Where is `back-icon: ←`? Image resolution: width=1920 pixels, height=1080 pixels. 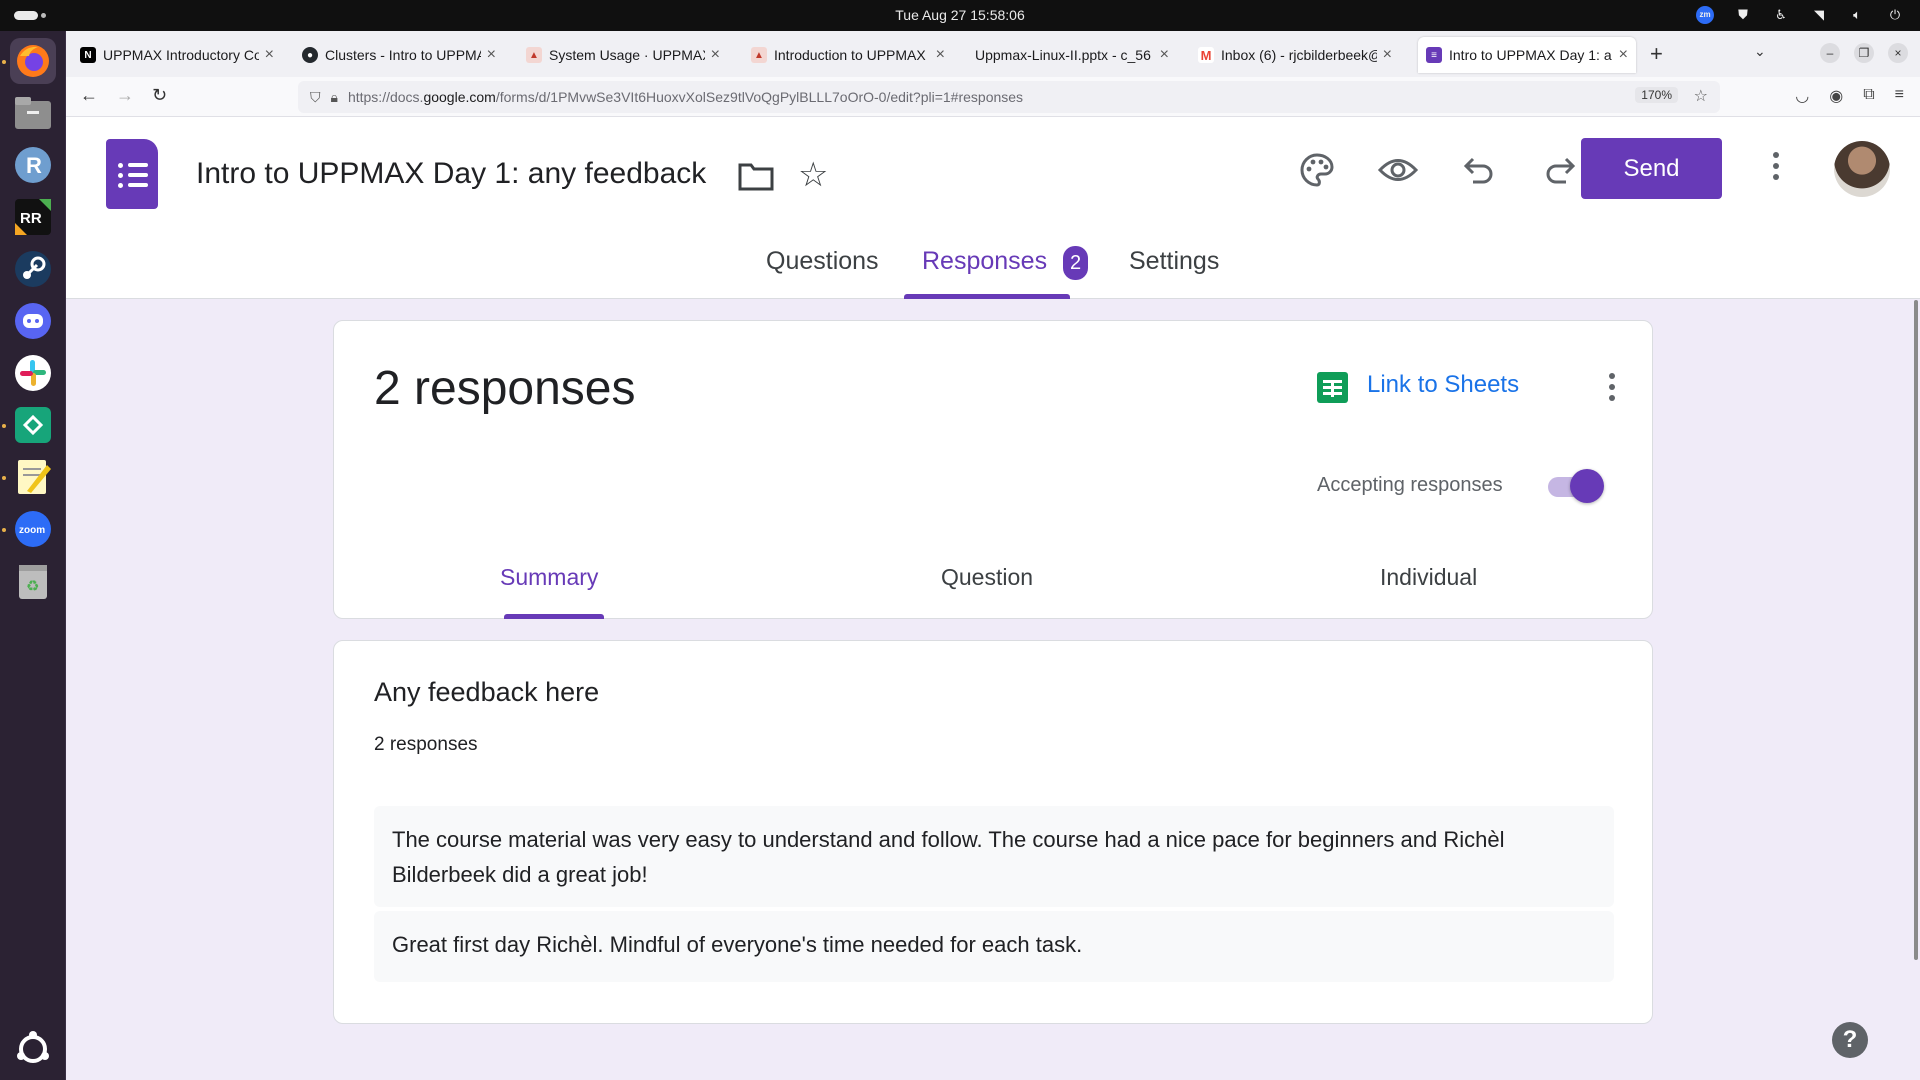 back-icon: ← is located at coordinates (89, 95).